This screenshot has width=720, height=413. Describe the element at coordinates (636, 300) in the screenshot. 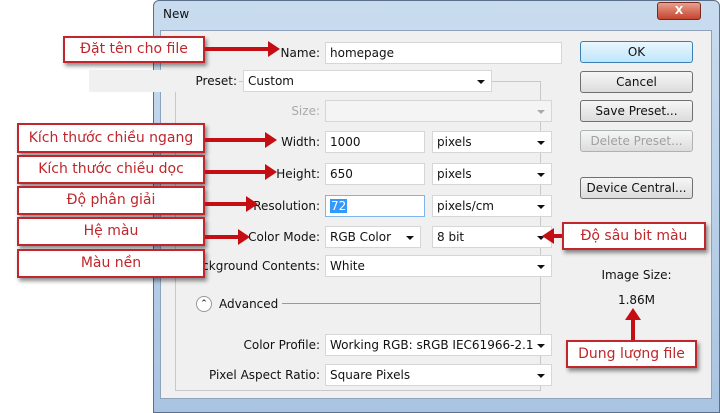

I see `image-size-value: 1.86M` at that location.